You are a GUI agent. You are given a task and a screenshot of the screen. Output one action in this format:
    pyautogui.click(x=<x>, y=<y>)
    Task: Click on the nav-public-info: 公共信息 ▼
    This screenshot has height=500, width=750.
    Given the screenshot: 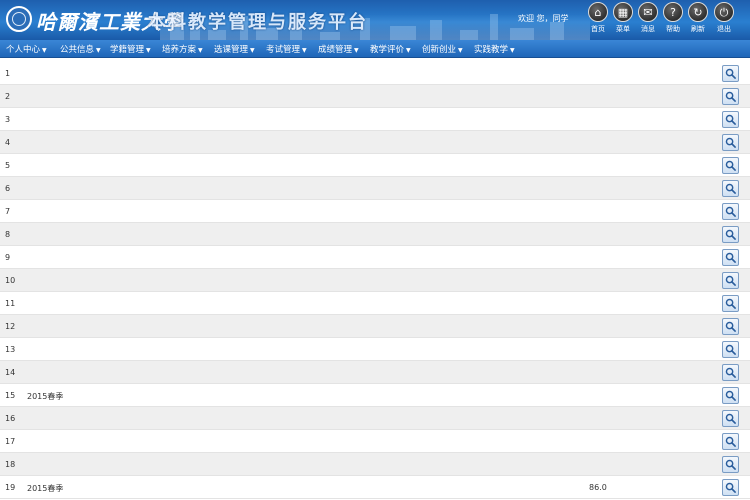 What is the action you would take?
    pyautogui.click(x=80, y=49)
    